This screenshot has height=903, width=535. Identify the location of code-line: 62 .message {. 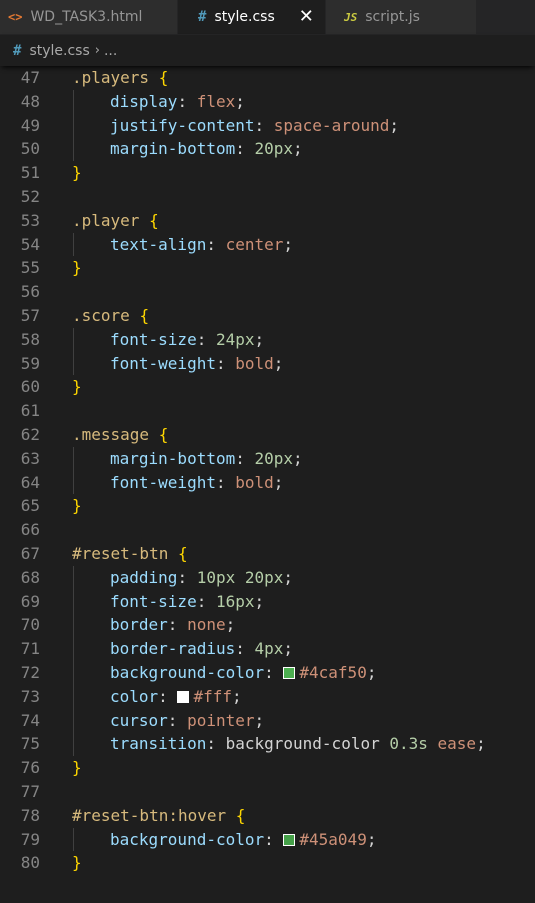
(267, 435).